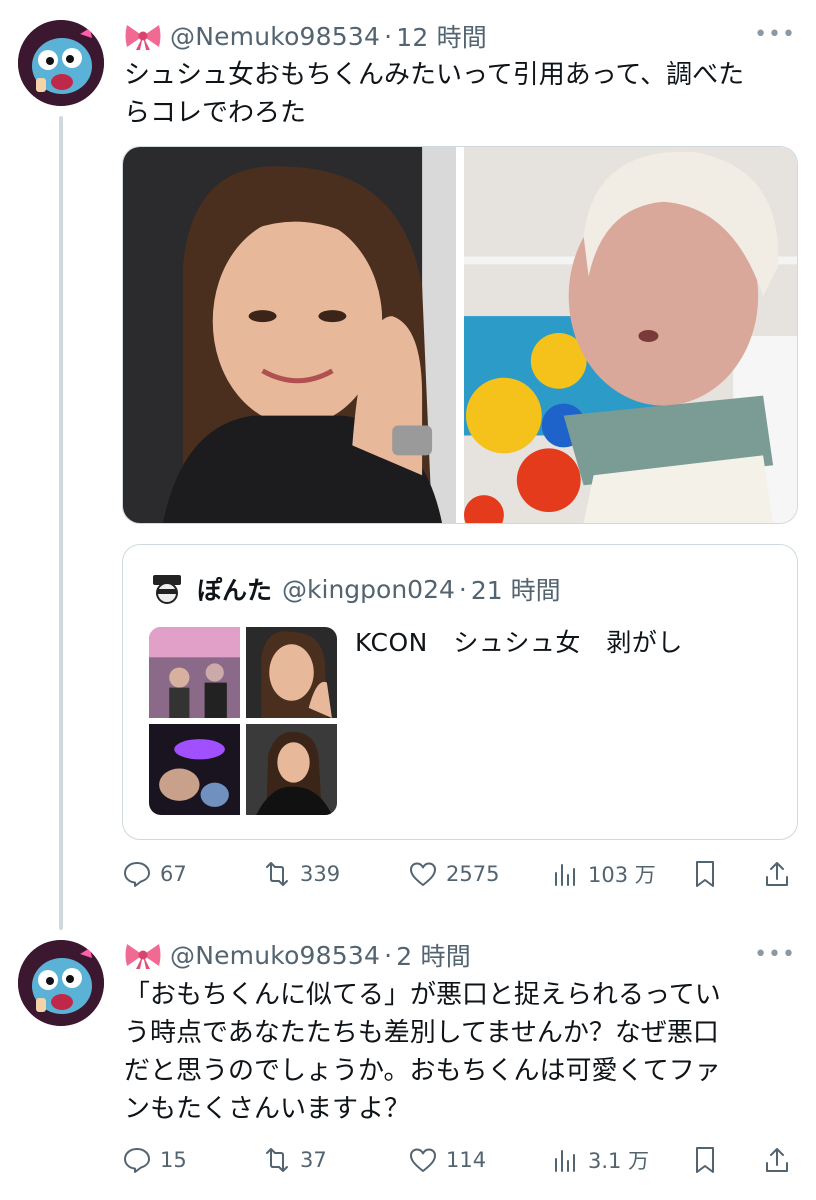 Image resolution: width=816 pixels, height=1200 pixels. I want to click on view-count: 3.1 万, so click(619, 1161).